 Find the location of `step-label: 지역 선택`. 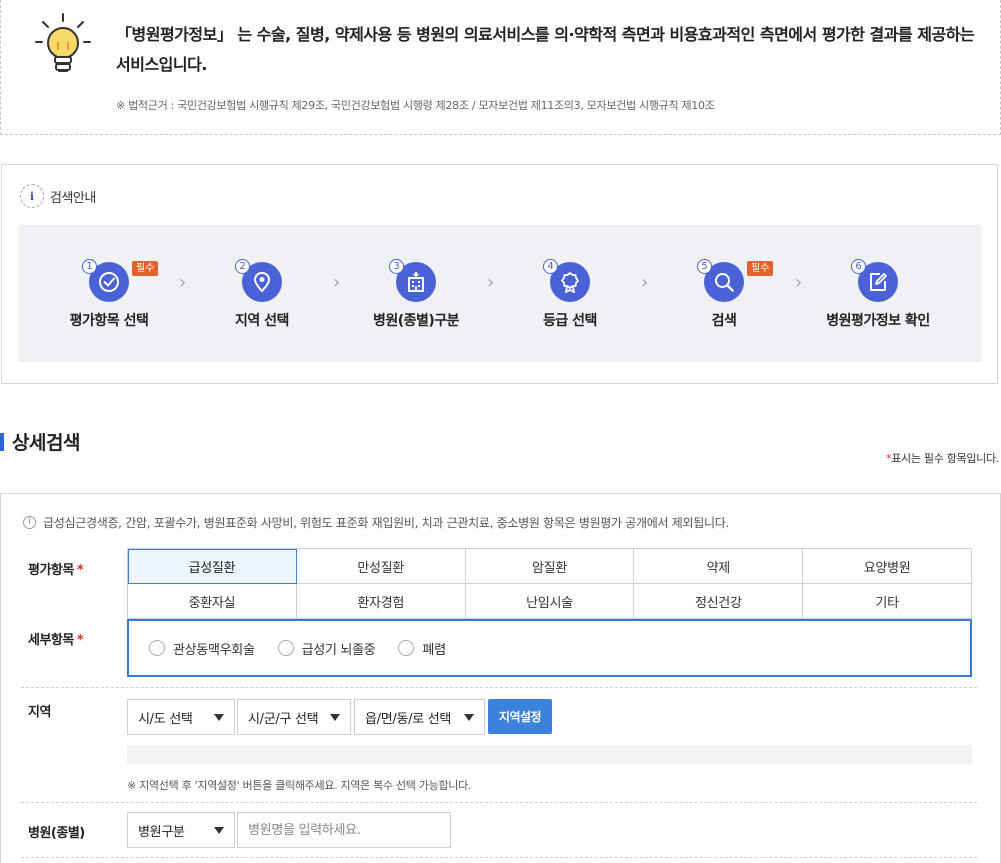

step-label: 지역 선택 is located at coordinates (262, 321).